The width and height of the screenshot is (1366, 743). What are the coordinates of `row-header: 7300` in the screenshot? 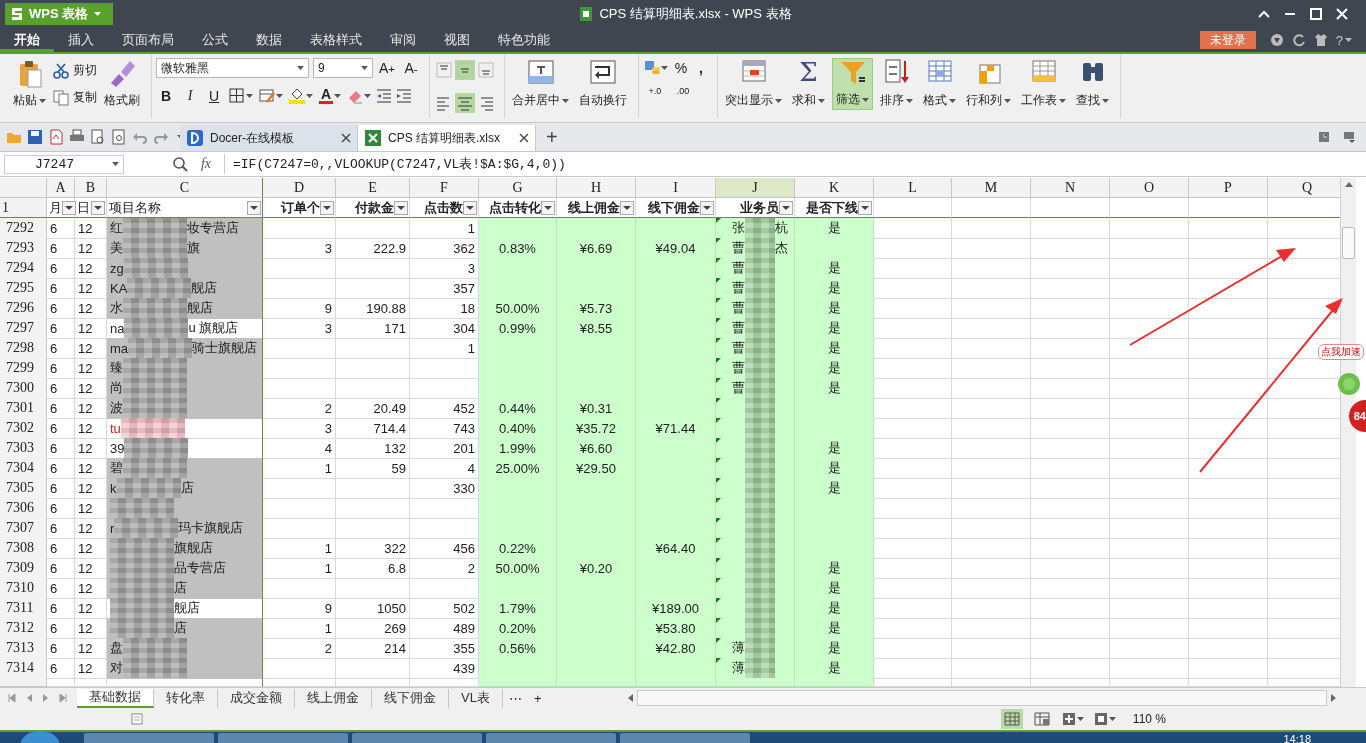 It's located at (23, 388).